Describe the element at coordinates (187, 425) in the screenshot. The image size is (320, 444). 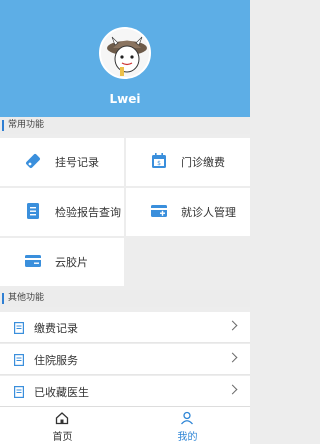
I see `tab-mine: 我的` at that location.